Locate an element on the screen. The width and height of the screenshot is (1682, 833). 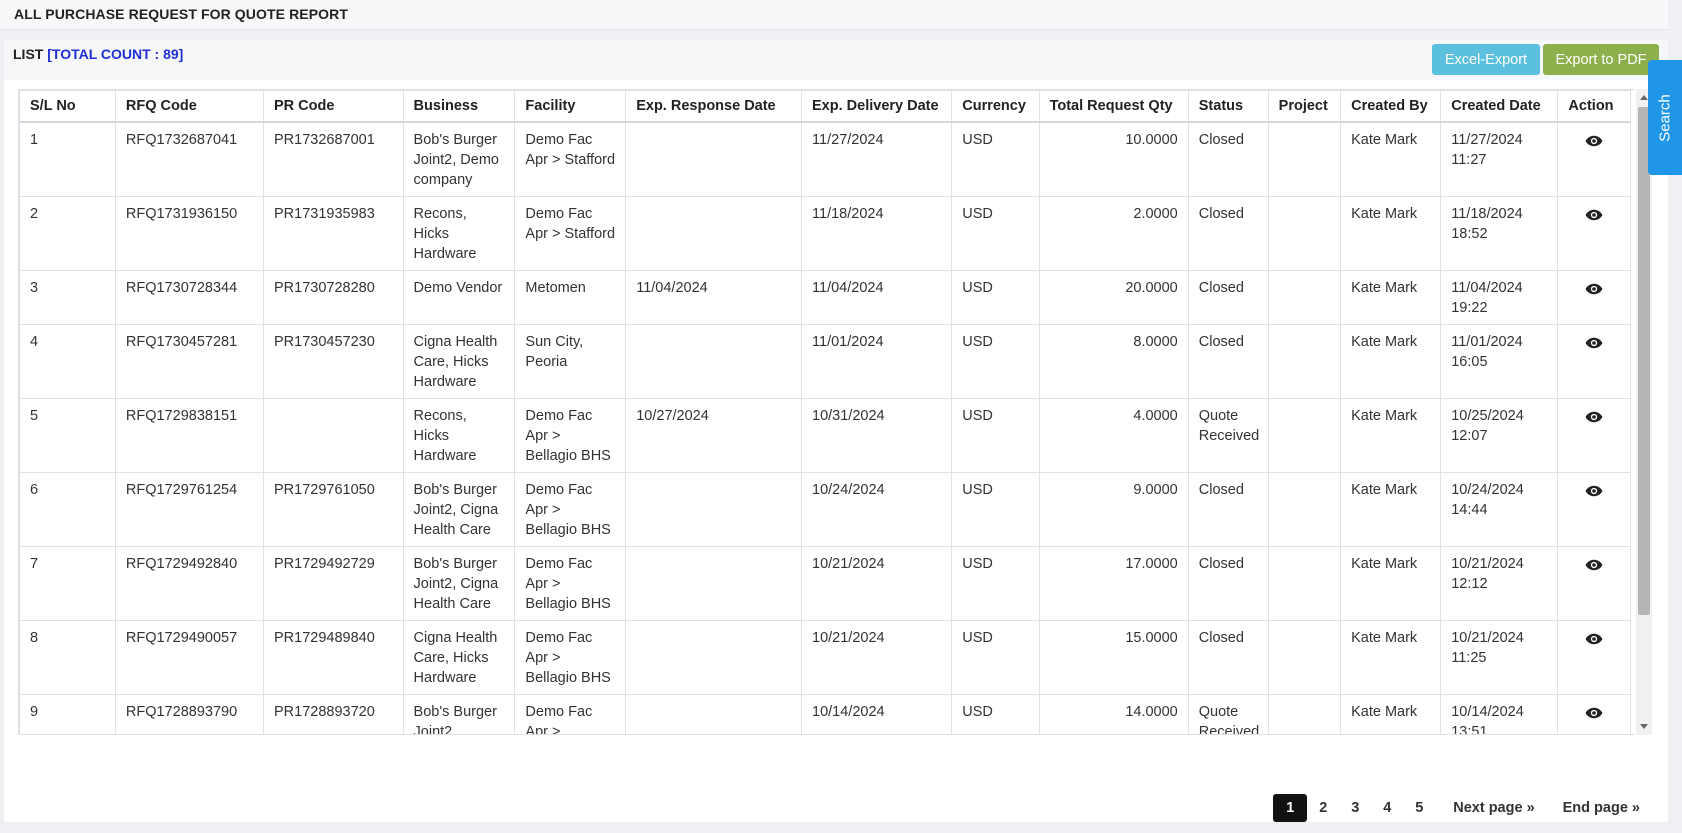
column-header: S/L No is located at coordinates (67, 106).